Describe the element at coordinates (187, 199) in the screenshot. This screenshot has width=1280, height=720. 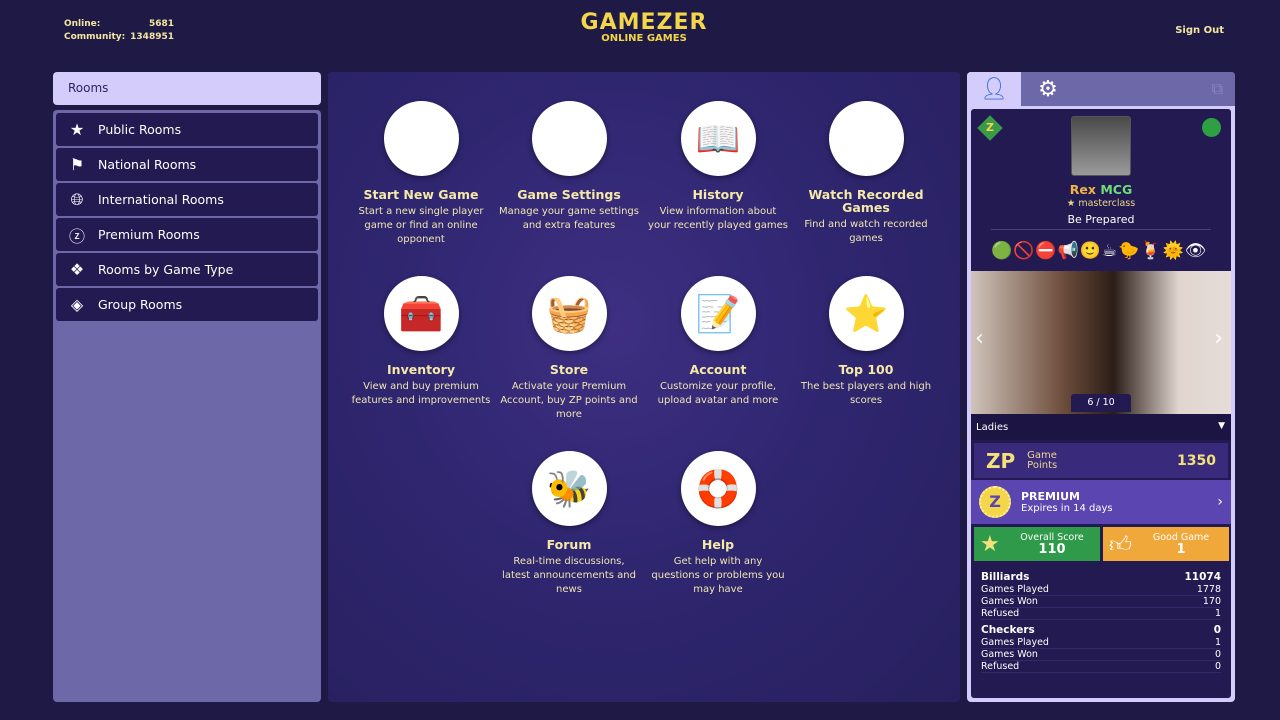
I see `sidebar-item-international-rooms: 🌐︎ International Rooms` at that location.